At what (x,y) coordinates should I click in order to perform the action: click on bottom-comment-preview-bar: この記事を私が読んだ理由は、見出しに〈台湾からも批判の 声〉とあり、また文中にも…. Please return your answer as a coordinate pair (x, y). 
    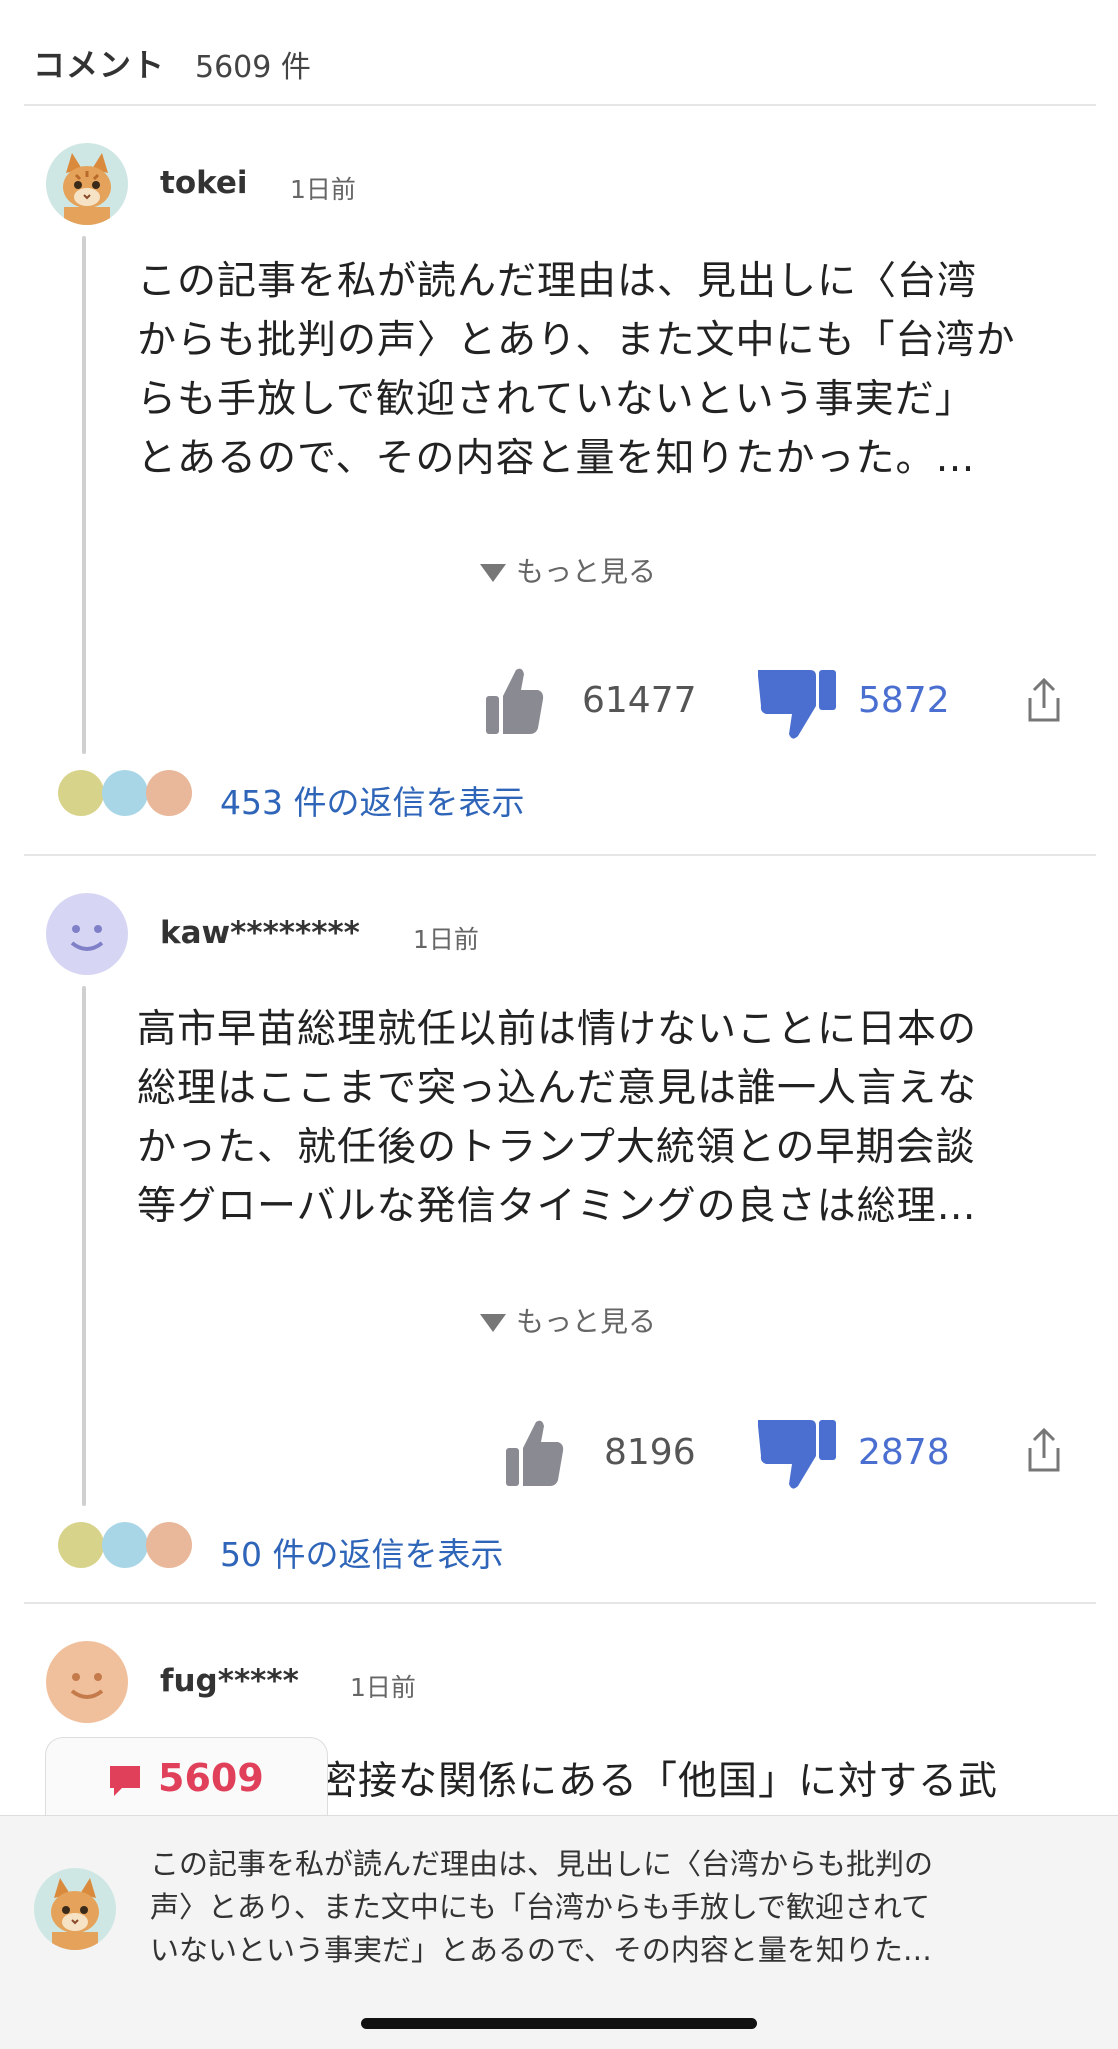
    Looking at the image, I should click on (559, 1932).